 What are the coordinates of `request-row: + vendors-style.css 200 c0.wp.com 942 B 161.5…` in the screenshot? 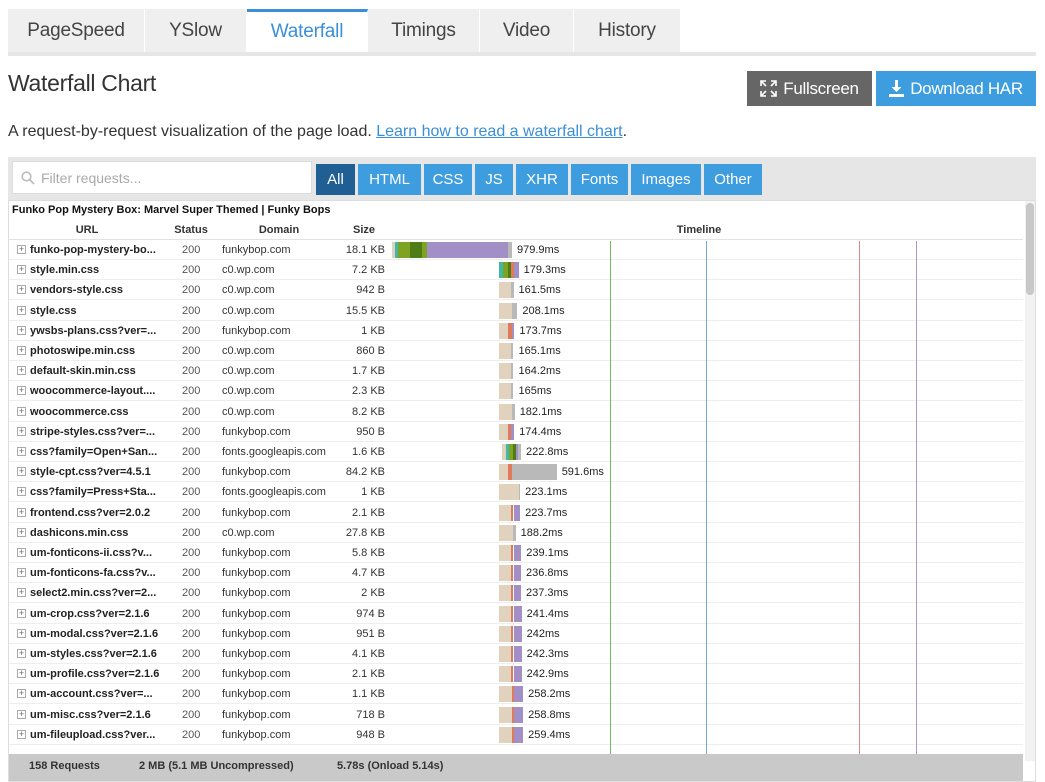 It's located at (516, 290).